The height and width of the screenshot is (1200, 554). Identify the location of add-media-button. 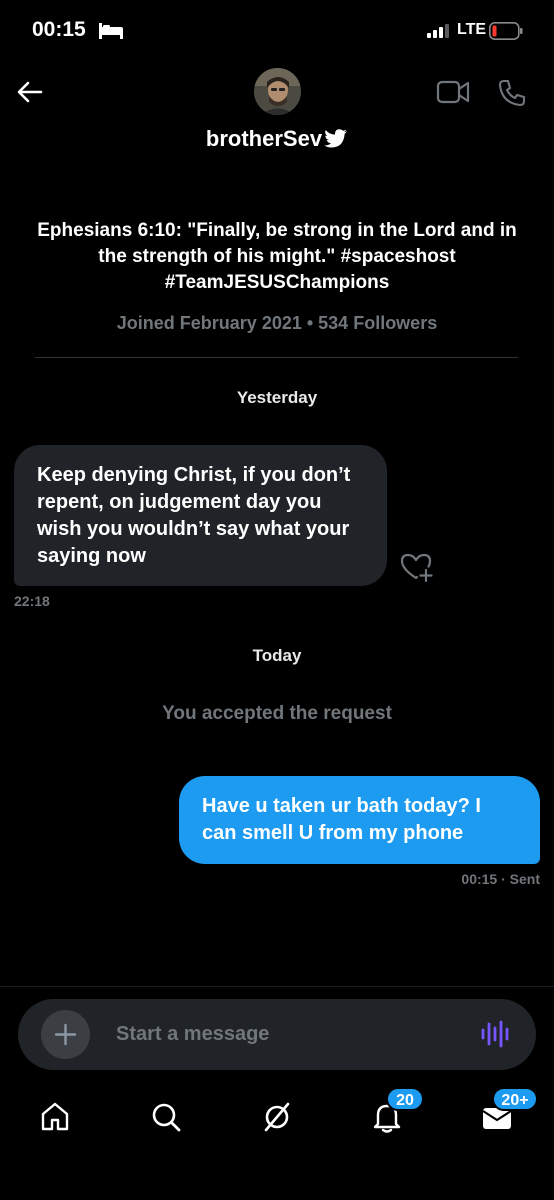
(65, 1034).